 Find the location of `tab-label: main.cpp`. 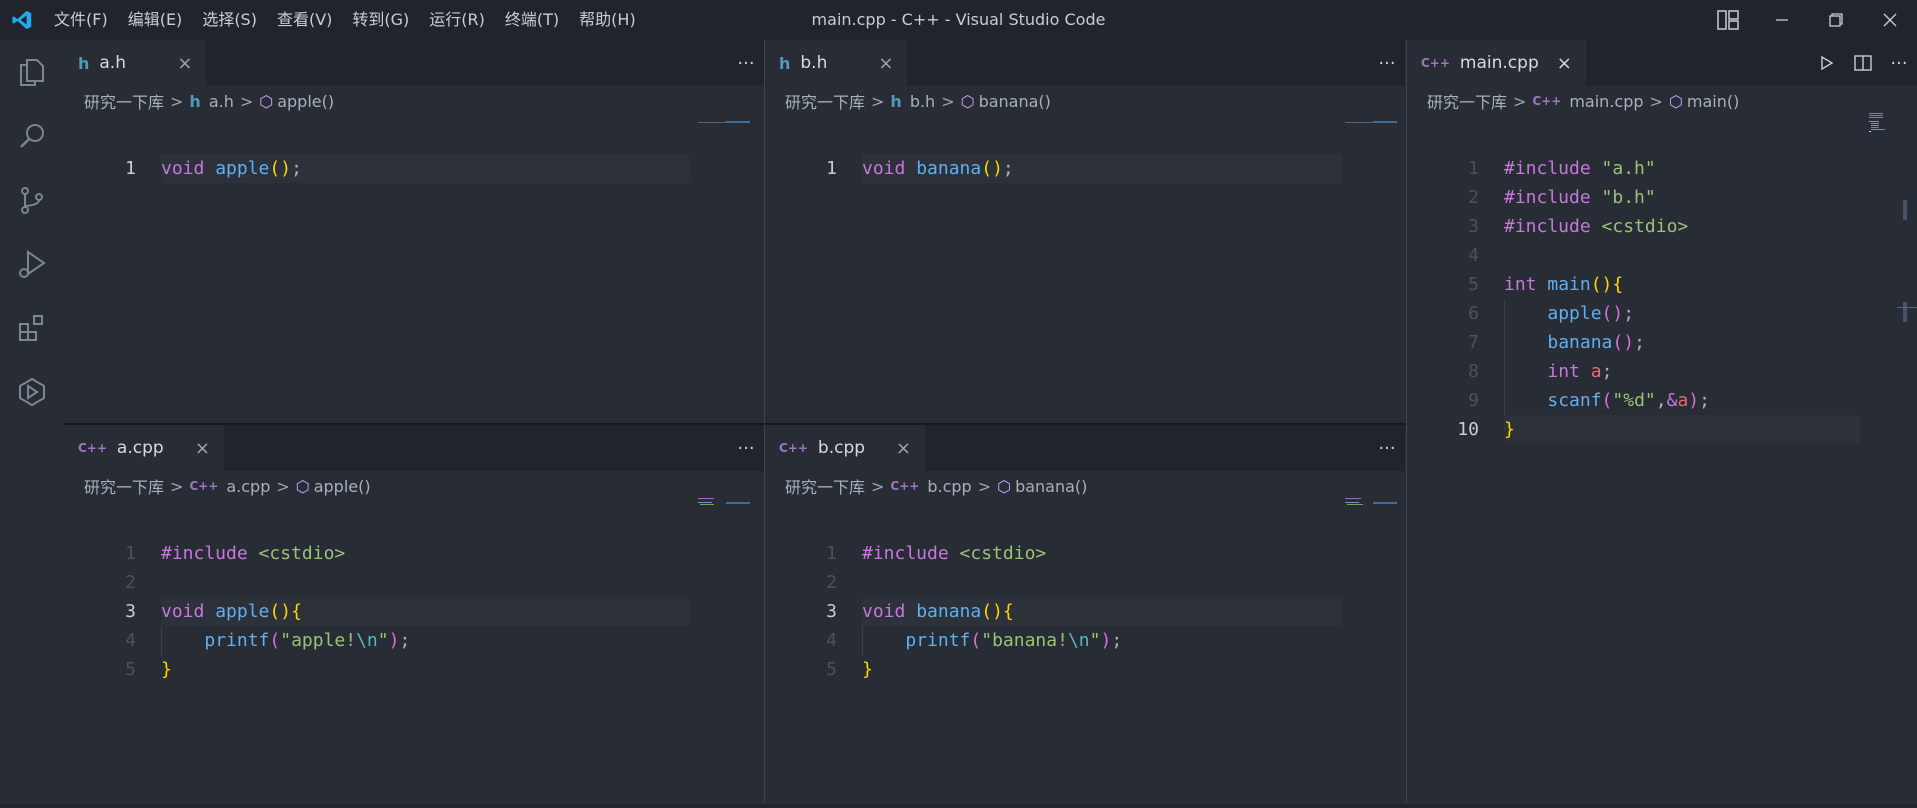

tab-label: main.cpp is located at coordinates (1499, 63).